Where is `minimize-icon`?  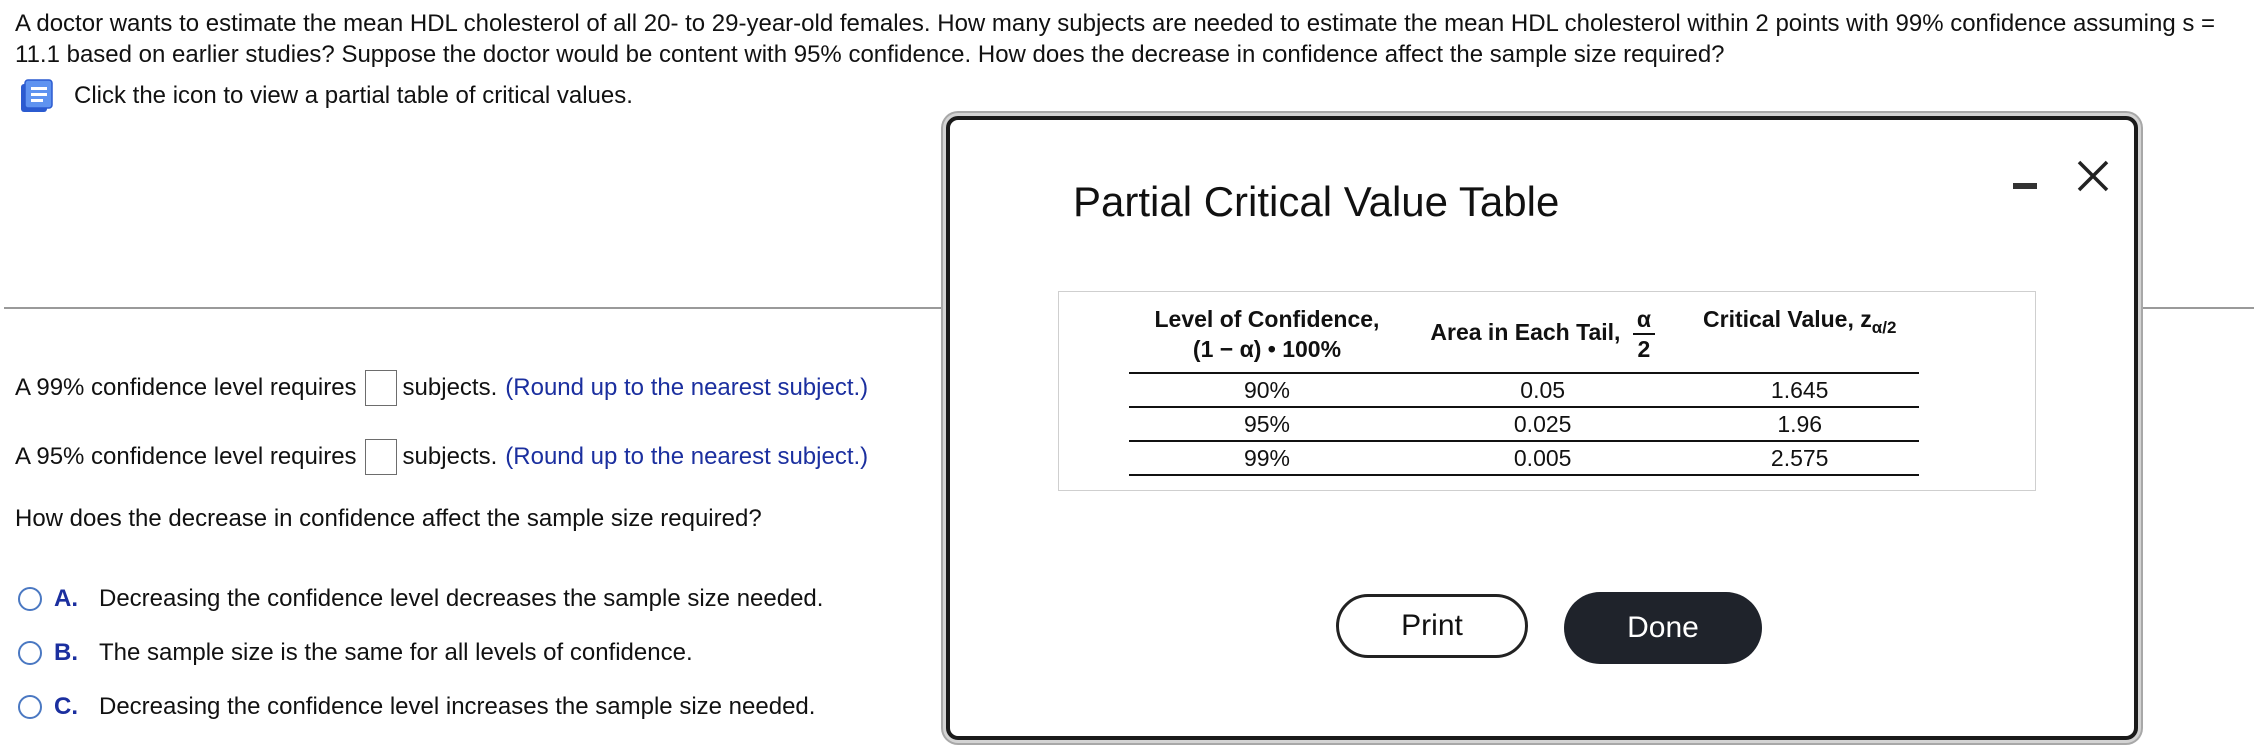
minimize-icon is located at coordinates (2025, 186).